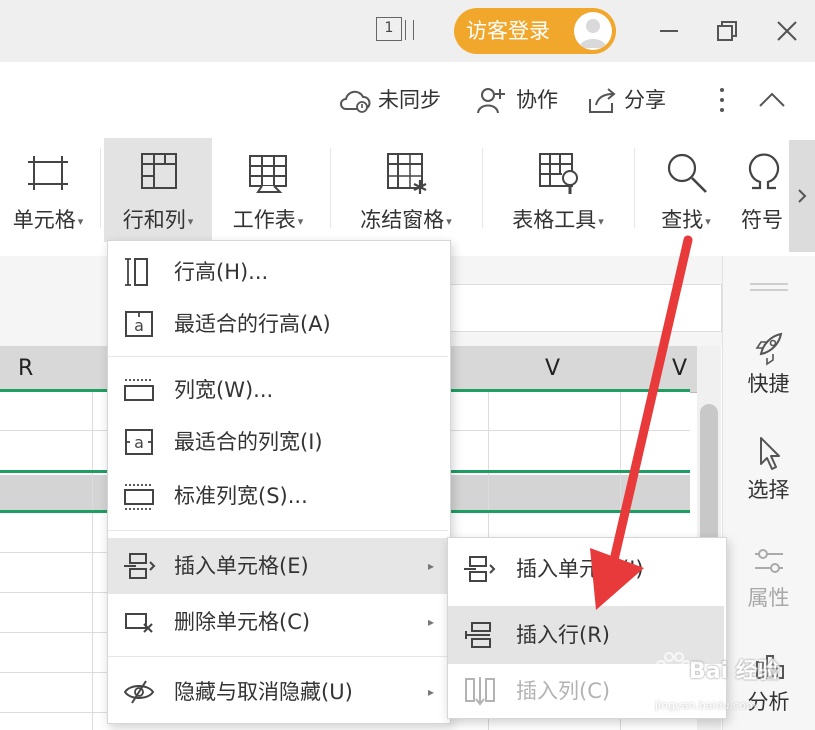 The height and width of the screenshot is (730, 815). I want to click on autofit-column-width-icon: a, so click(139, 442).